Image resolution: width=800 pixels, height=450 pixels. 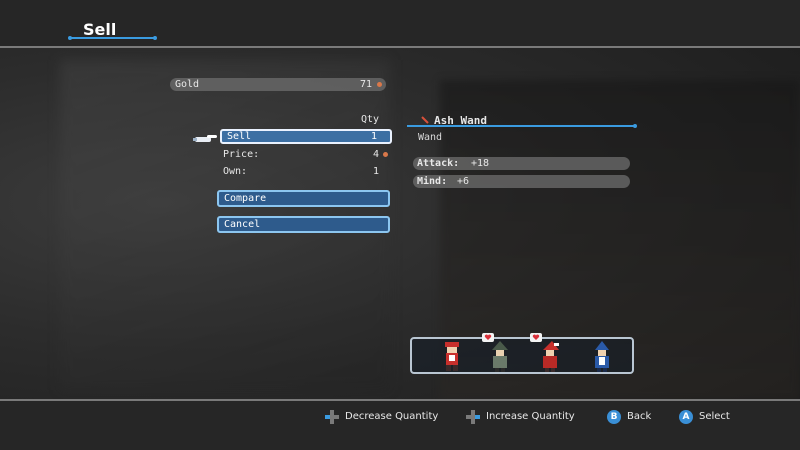 I want to click on item-name-underline, so click(x=522, y=126).